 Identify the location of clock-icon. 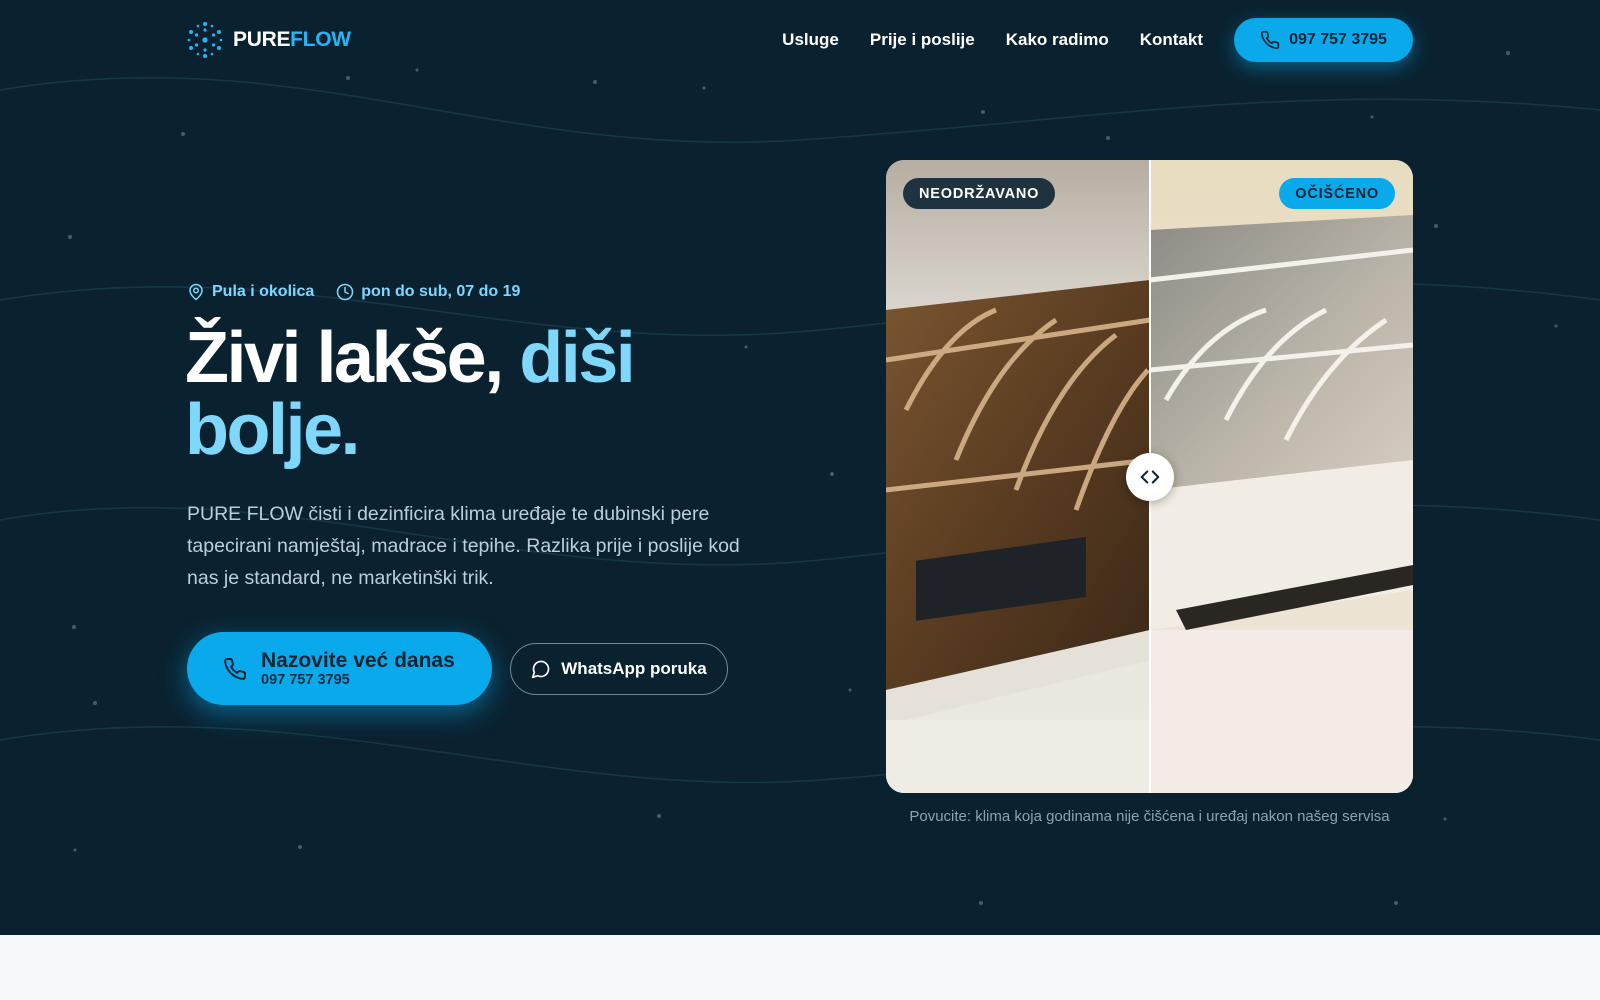
(345, 292).